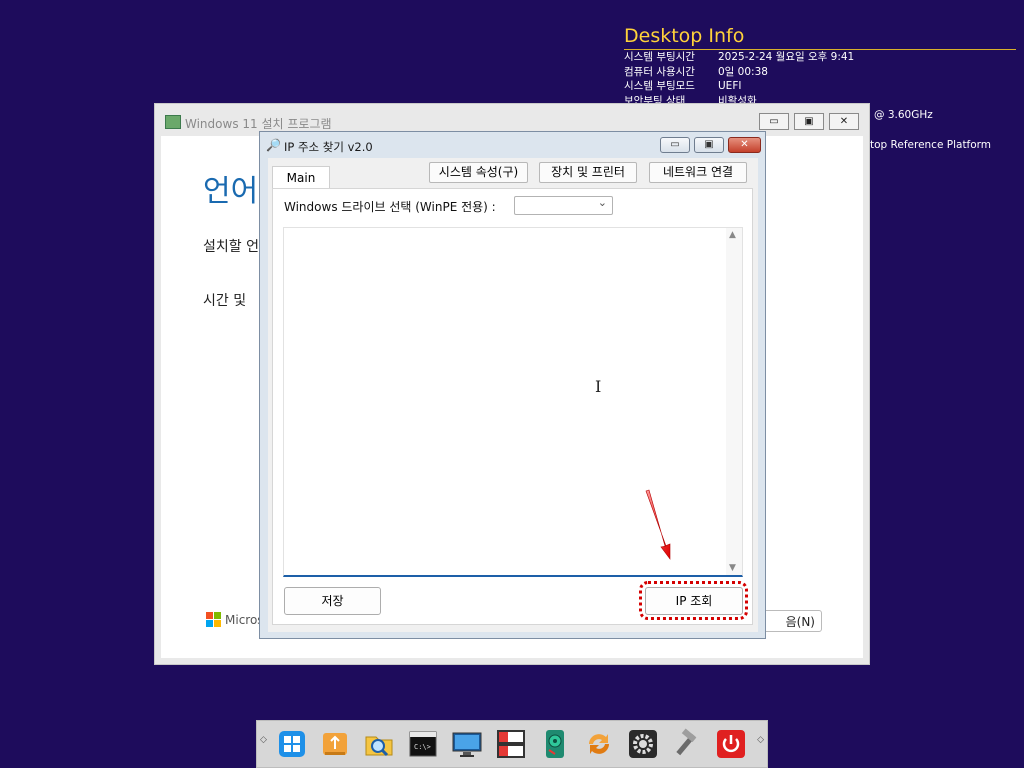 This screenshot has height=768, width=1024. I want to click on scroll-up-icon: ▲, so click(732, 235).